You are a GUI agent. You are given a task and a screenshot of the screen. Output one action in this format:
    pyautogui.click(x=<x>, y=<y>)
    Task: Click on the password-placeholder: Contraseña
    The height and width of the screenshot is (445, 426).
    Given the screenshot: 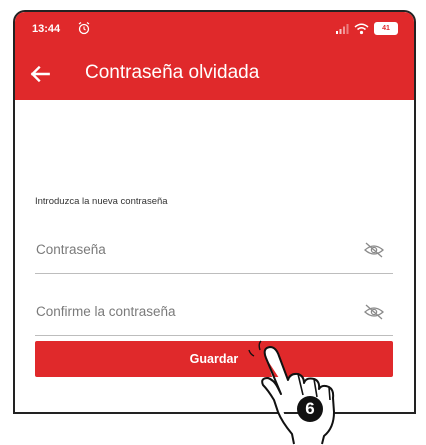 What is the action you would take?
    pyautogui.click(x=71, y=249)
    